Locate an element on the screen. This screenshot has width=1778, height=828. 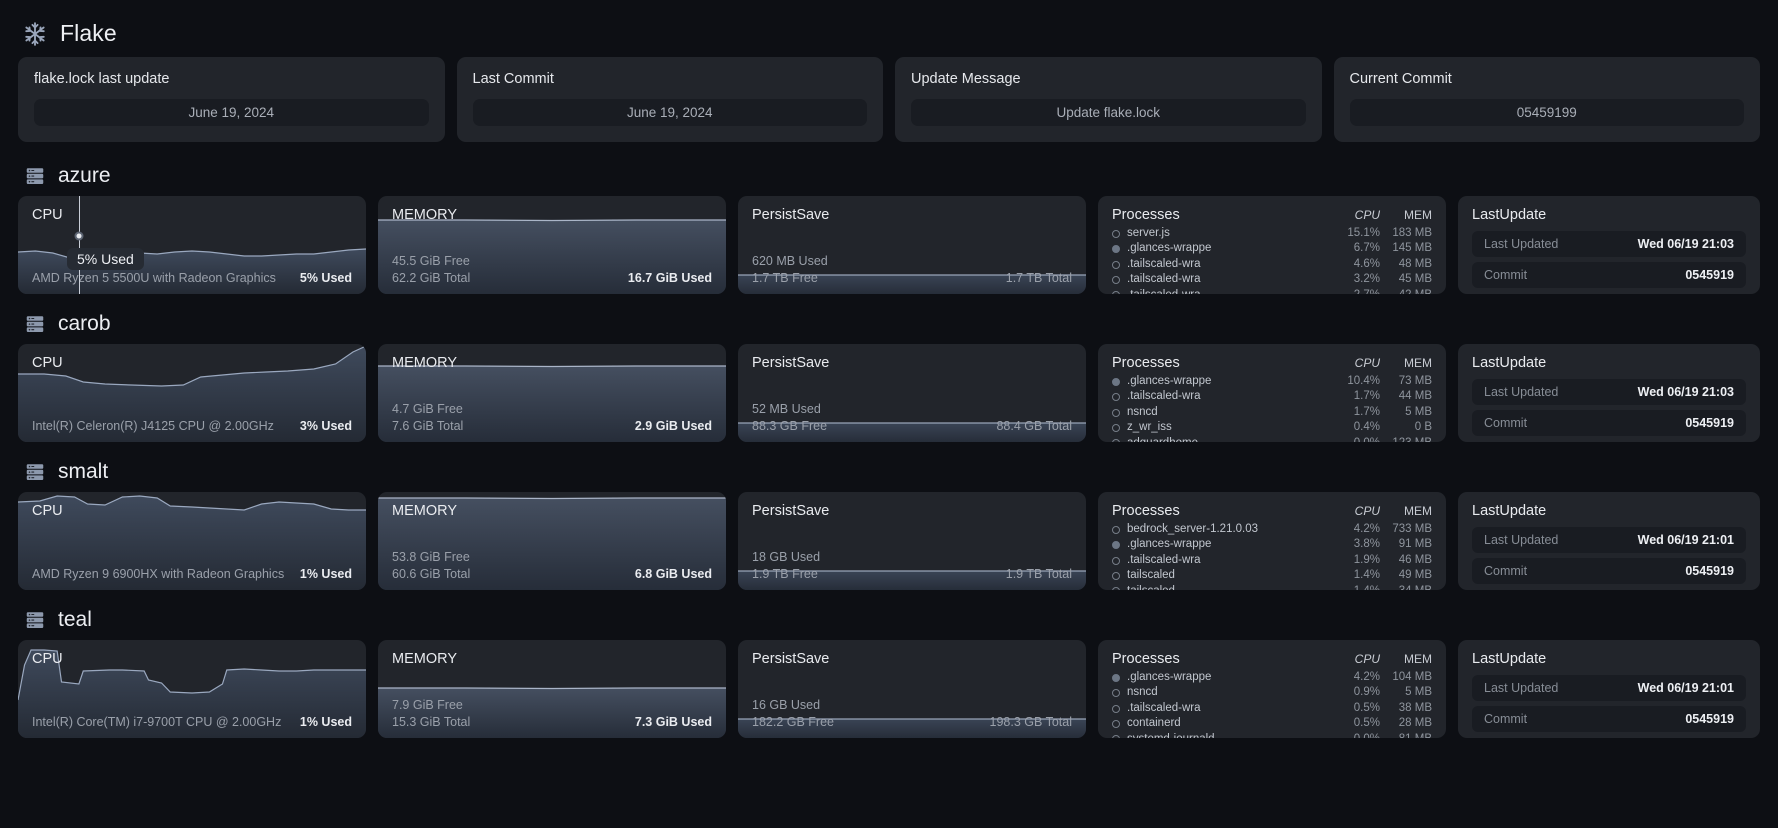
last-updated-value: Wed 06/19 21:01 is located at coordinates (1685, 540).